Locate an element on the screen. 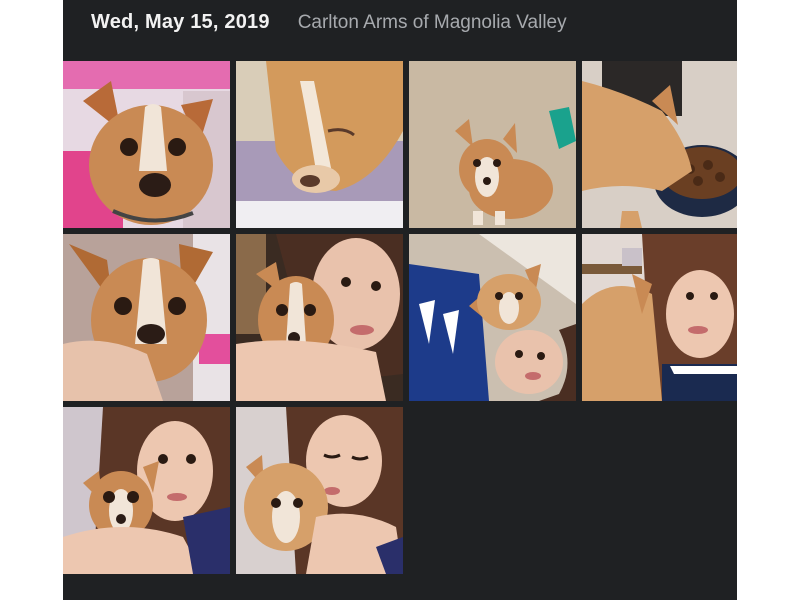 This screenshot has width=800, height=600. girl-holding-dog-image is located at coordinates (146, 490).